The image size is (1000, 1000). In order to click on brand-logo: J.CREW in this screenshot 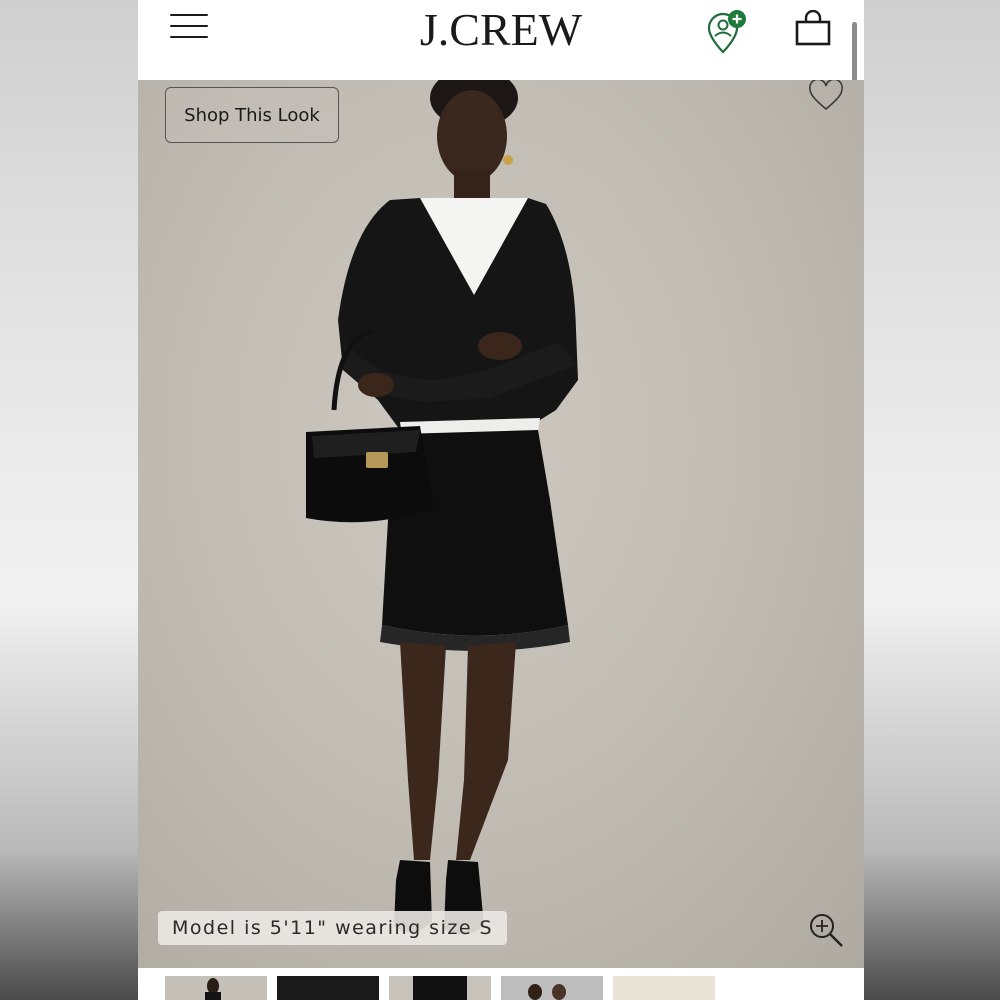, I will do `click(501, 30)`.